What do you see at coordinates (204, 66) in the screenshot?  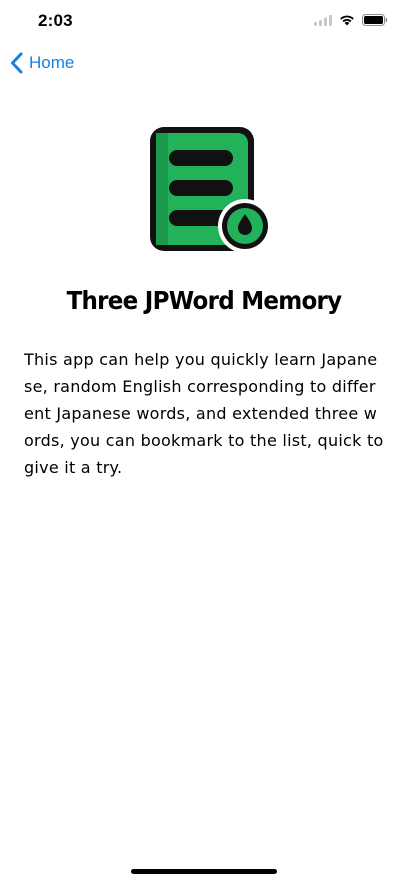 I see `navigation-bar: Home` at bounding box center [204, 66].